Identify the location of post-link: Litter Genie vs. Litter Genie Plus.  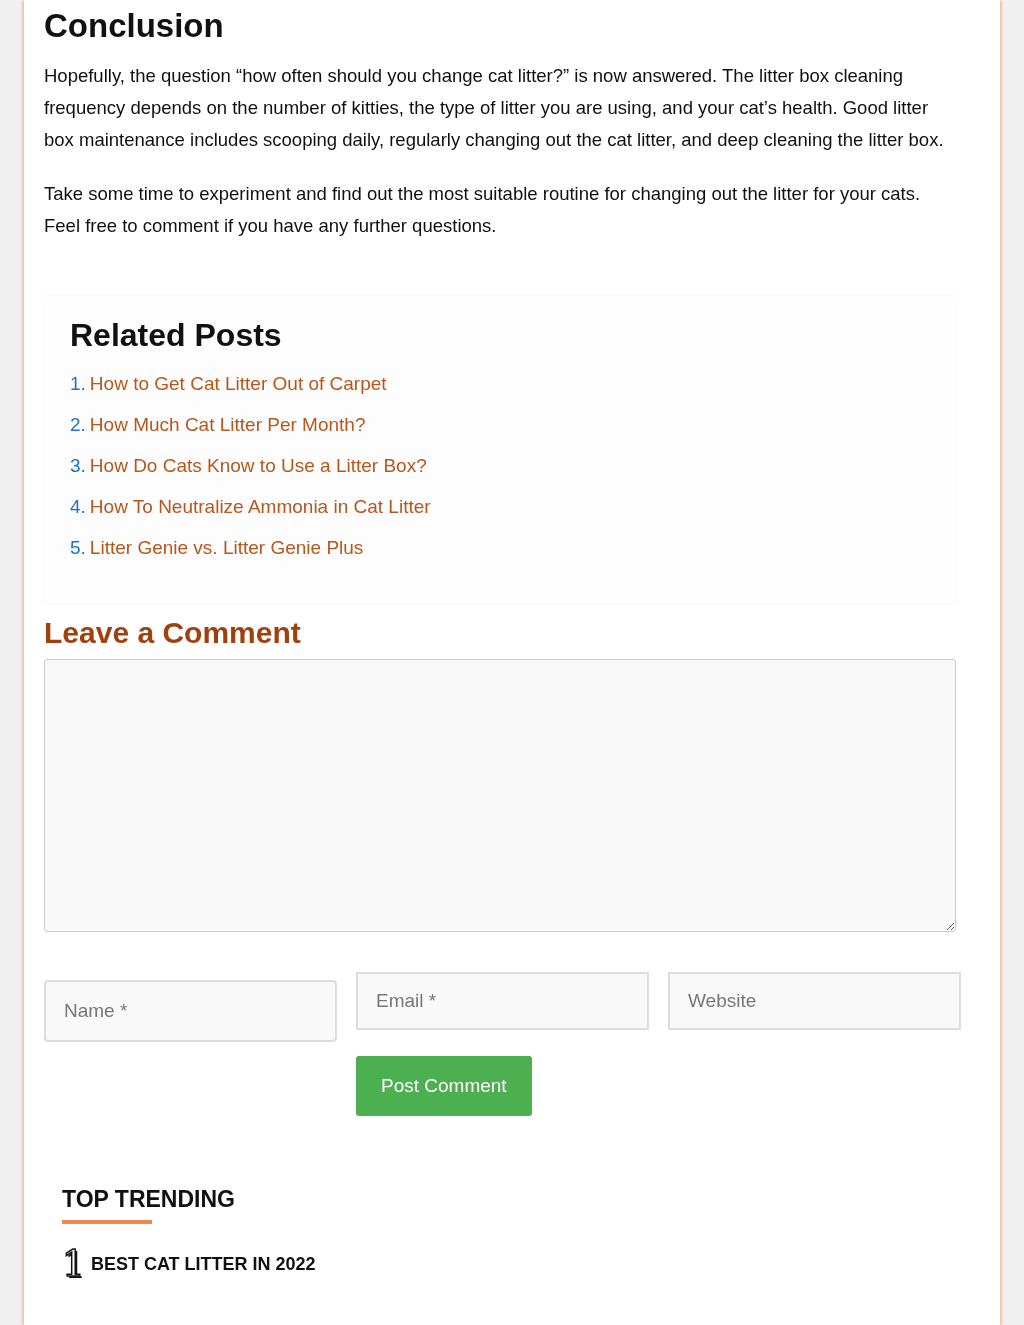
(226, 548).